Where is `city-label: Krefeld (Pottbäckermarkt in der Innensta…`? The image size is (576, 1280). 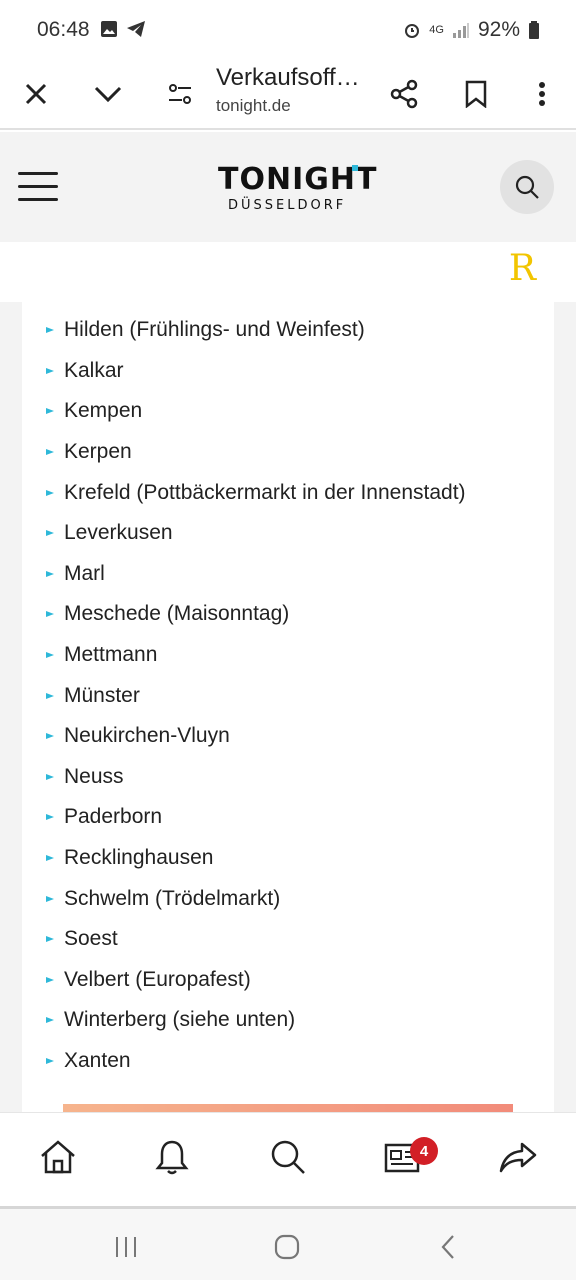
city-label: Krefeld (Pottbäckermarkt in der Innensta… is located at coordinates (265, 492).